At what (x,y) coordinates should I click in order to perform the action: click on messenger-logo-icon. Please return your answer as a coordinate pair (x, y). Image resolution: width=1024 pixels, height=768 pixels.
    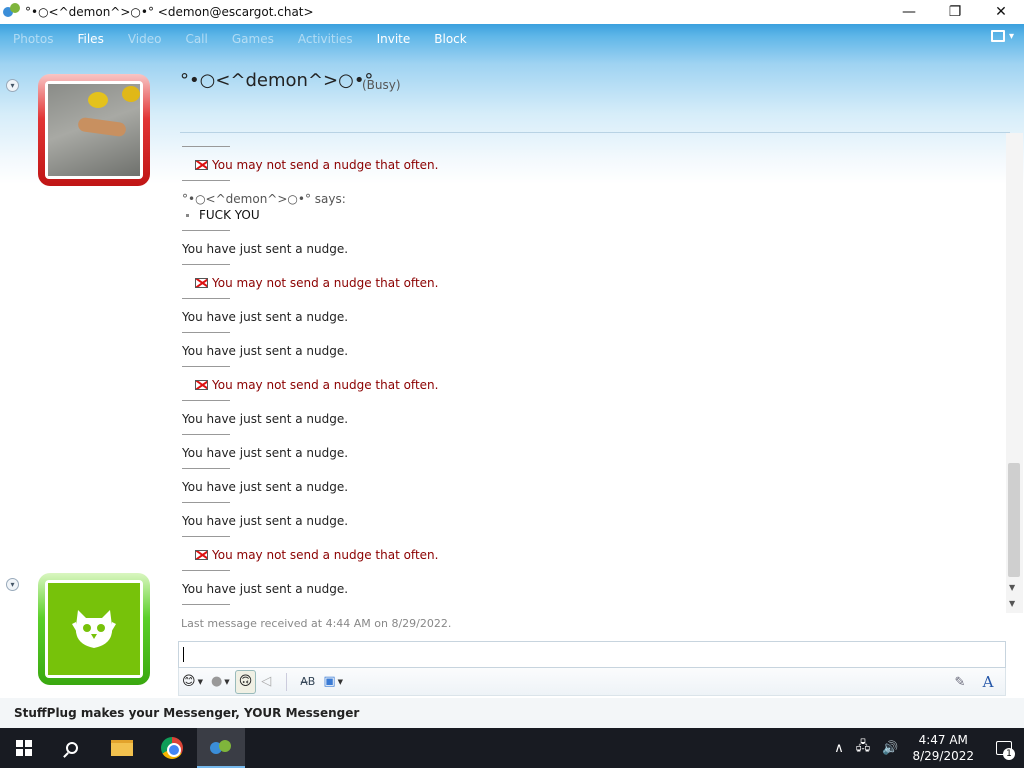
    Looking at the image, I should click on (12, 12).